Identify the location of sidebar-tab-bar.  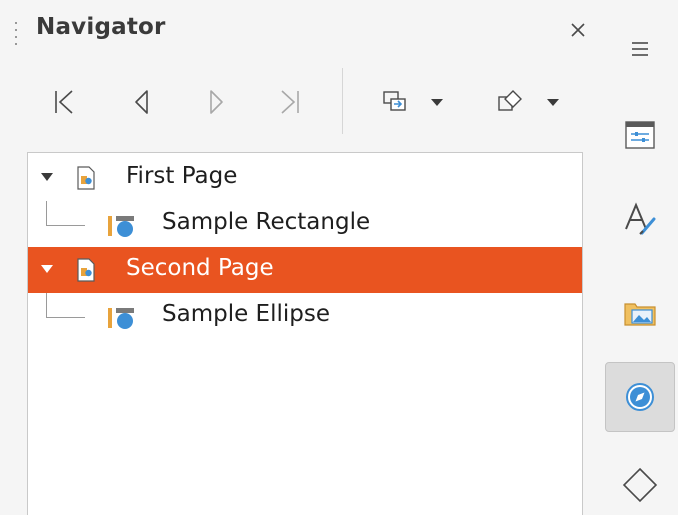
(640, 257).